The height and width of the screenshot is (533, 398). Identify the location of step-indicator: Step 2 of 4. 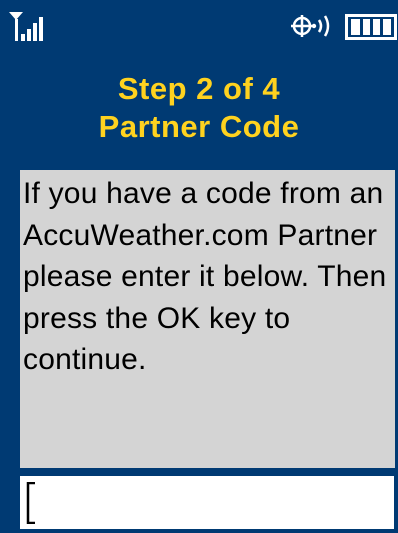
(199, 88).